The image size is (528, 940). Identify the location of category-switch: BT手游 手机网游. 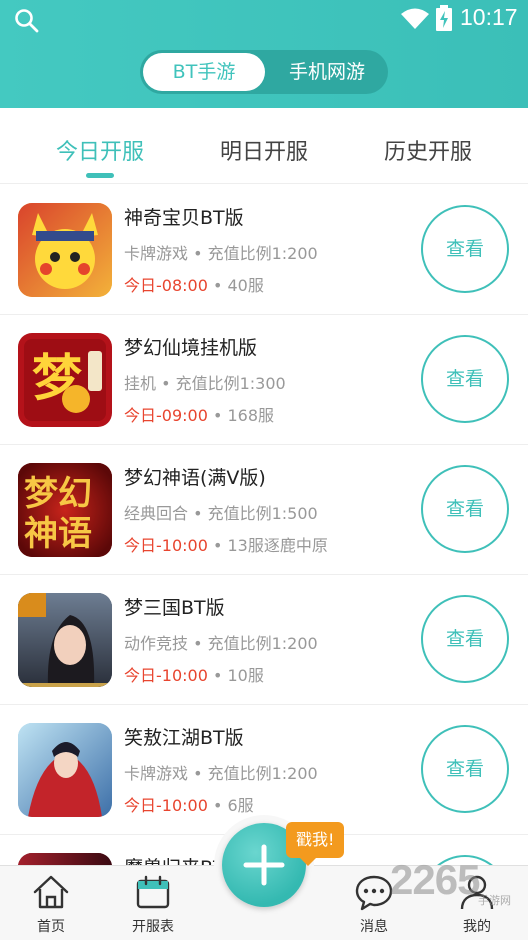
(264, 72).